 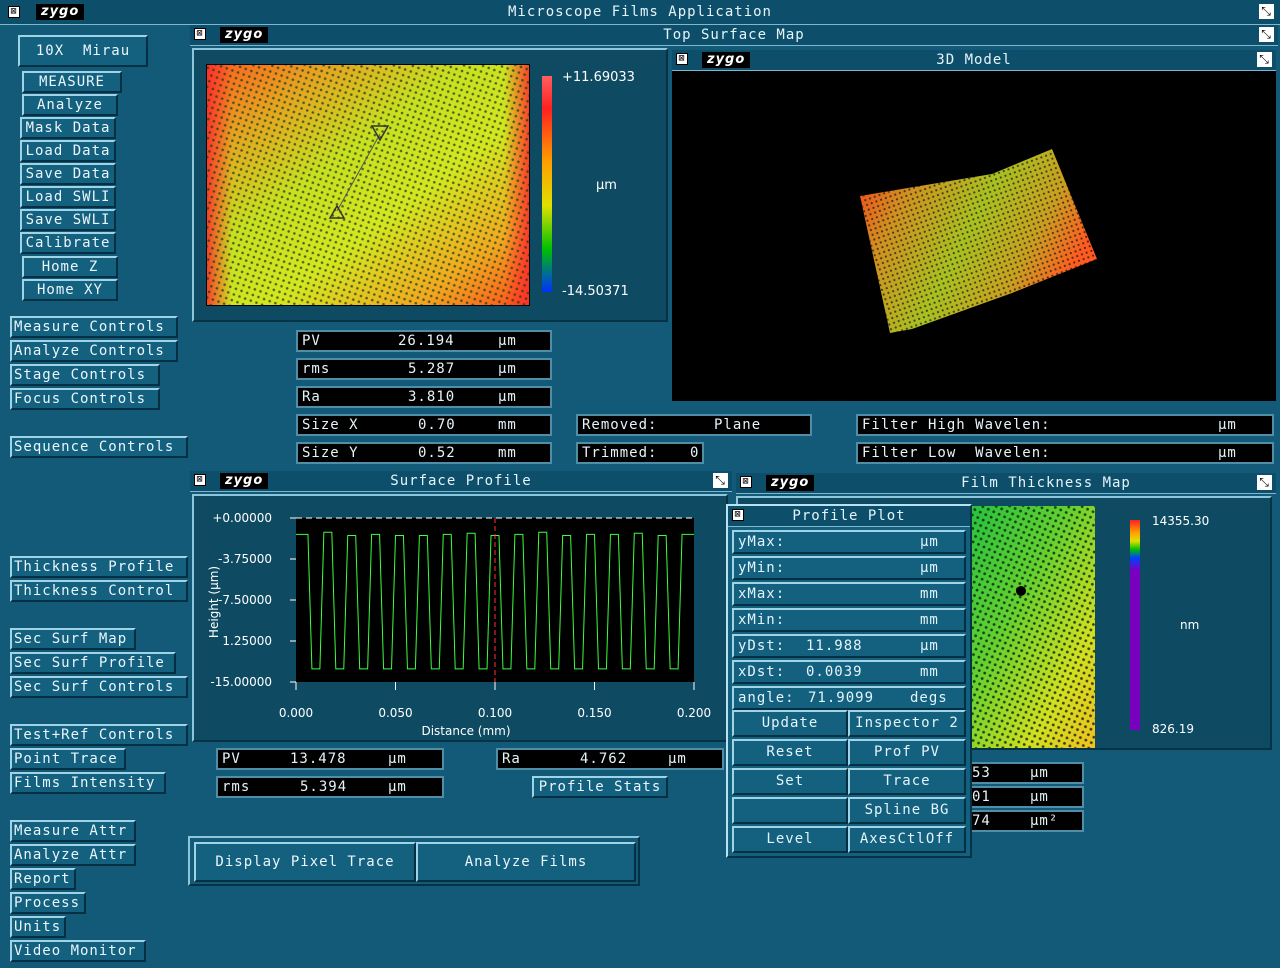 What do you see at coordinates (68, 197) in the screenshot?
I see `left-menu-button-load-swli: Load SWLI` at bounding box center [68, 197].